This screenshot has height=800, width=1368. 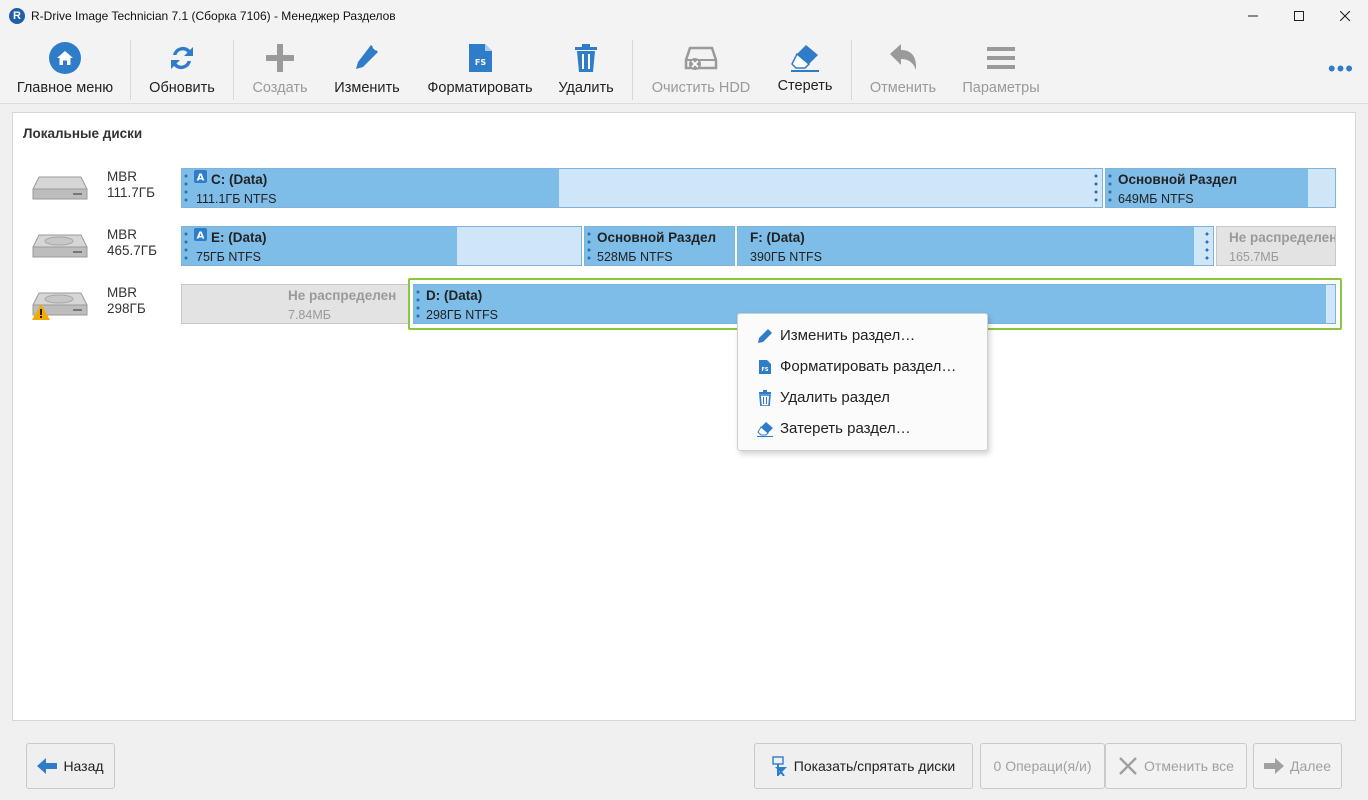 I want to click on trash-icon, so click(x=586, y=58).